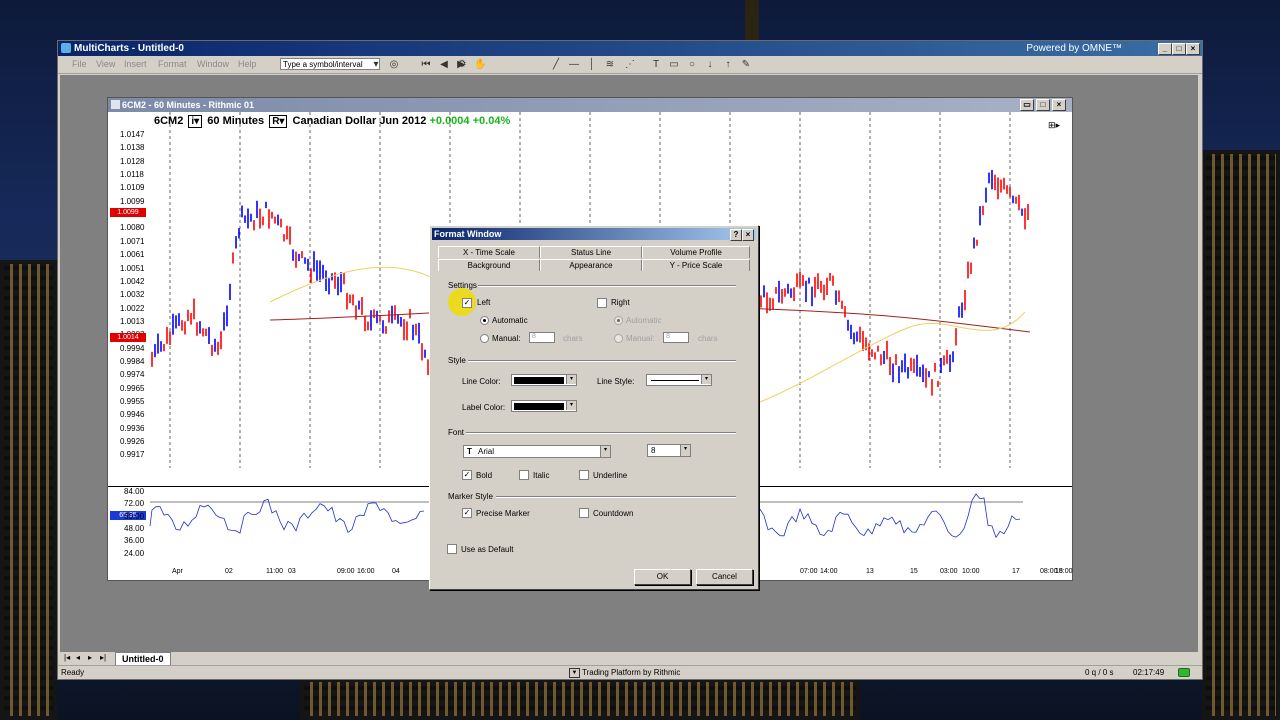 The image size is (1280, 720). I want to click on italic-checkbox, so click(524, 475).